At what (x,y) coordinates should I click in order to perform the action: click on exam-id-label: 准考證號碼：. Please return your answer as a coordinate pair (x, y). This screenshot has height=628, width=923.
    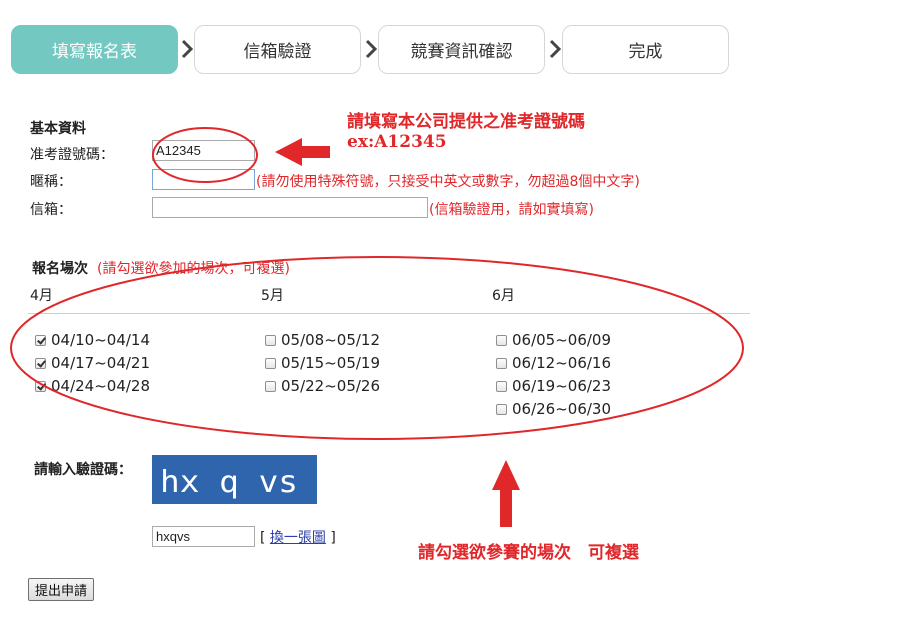
    Looking at the image, I should click on (72, 155).